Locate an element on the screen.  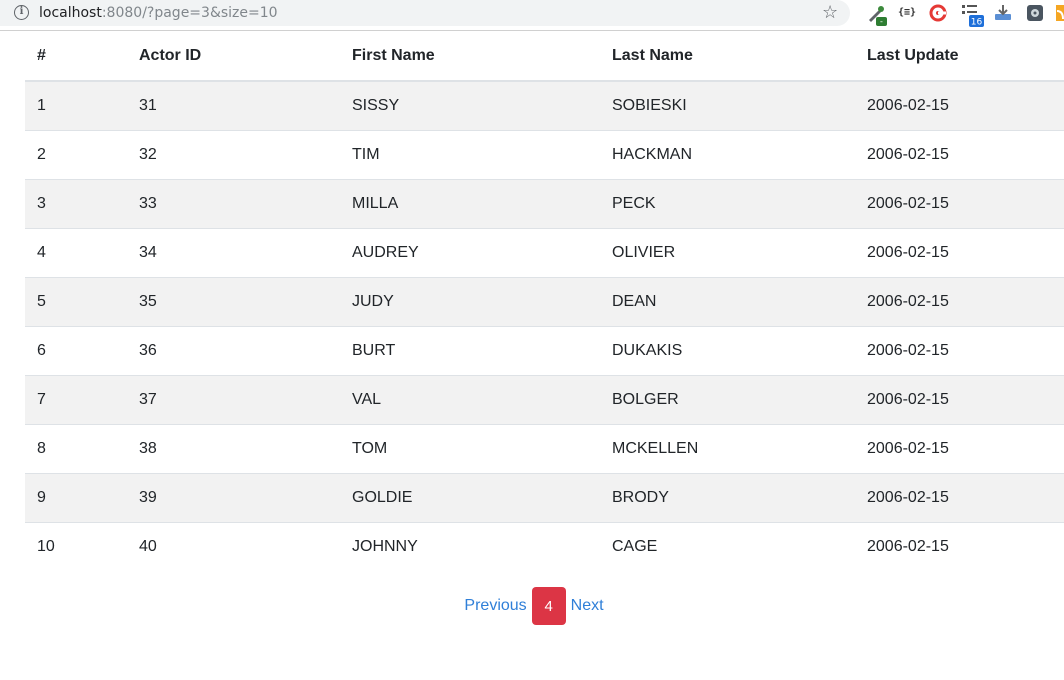
url-text: localhost:8080/?page=3&size=10 is located at coordinates (158, 13).